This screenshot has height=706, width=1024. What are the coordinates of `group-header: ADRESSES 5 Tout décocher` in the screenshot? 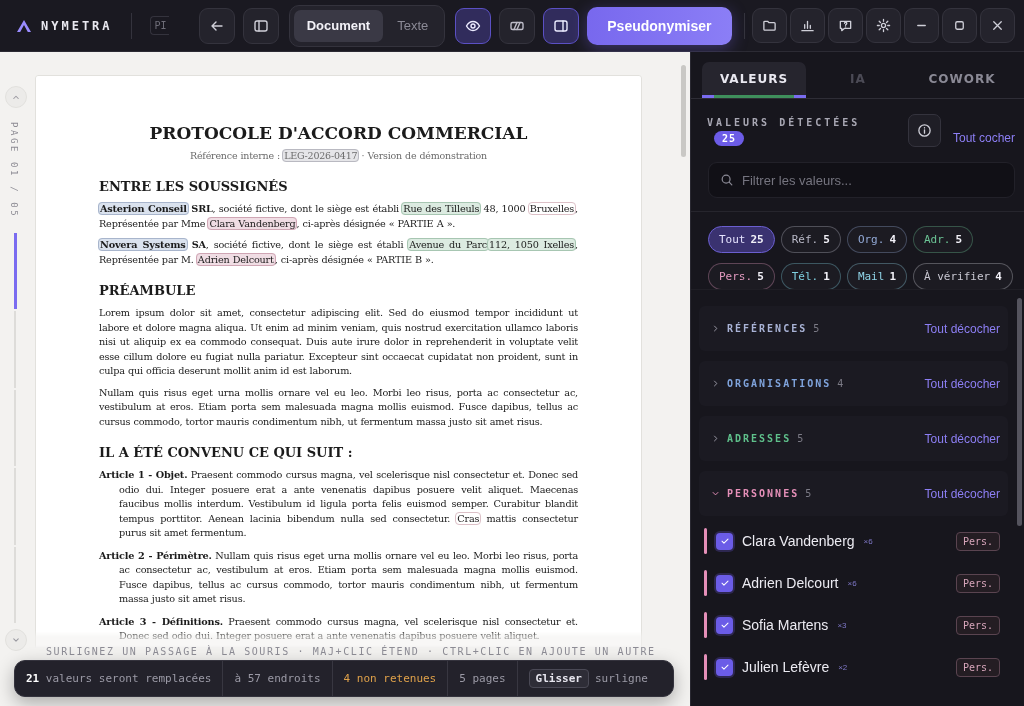 It's located at (853, 438).